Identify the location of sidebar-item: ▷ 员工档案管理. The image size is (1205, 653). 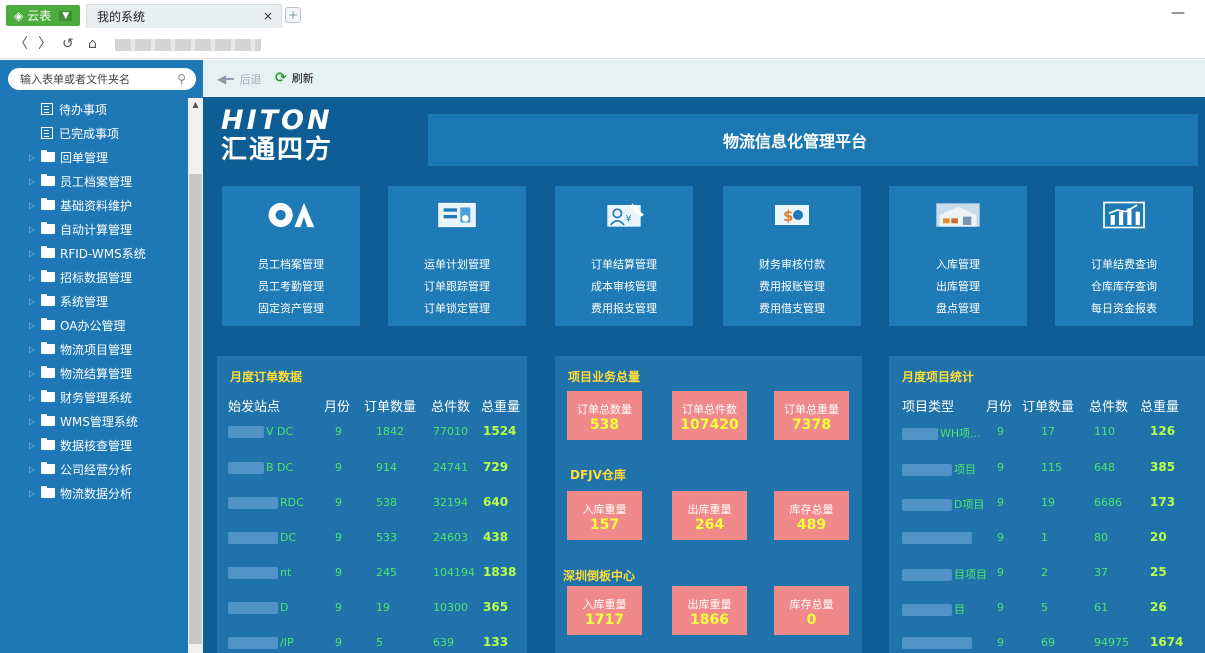
(66, 181).